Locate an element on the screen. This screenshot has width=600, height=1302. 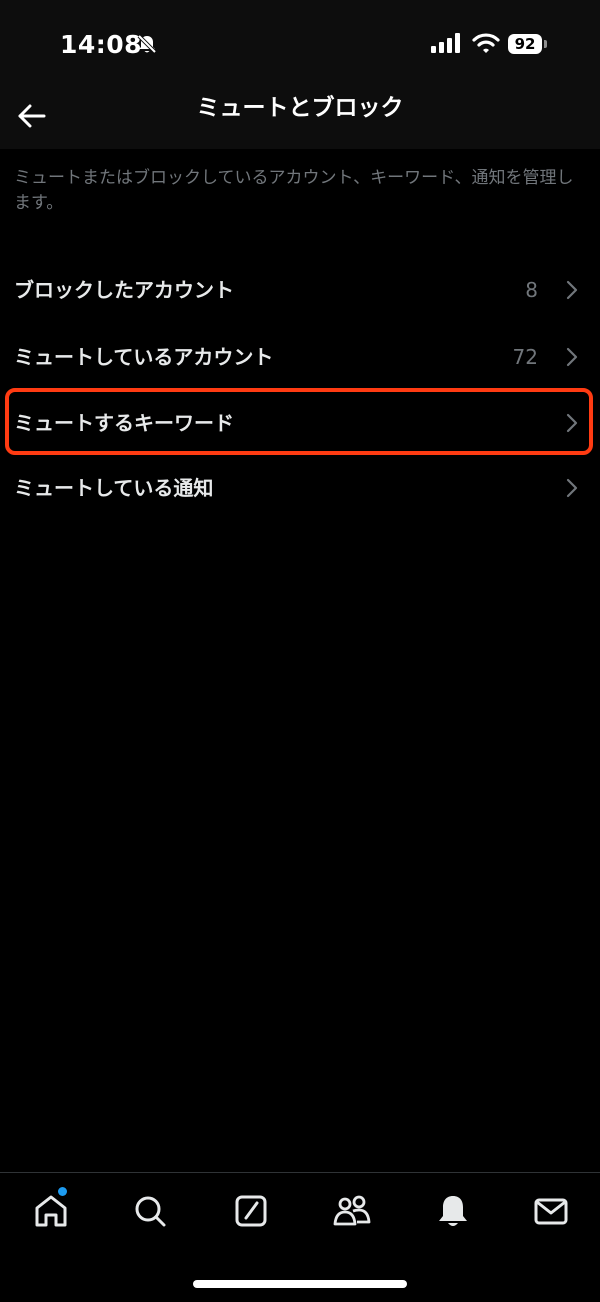
compose-icon is located at coordinates (251, 1211).